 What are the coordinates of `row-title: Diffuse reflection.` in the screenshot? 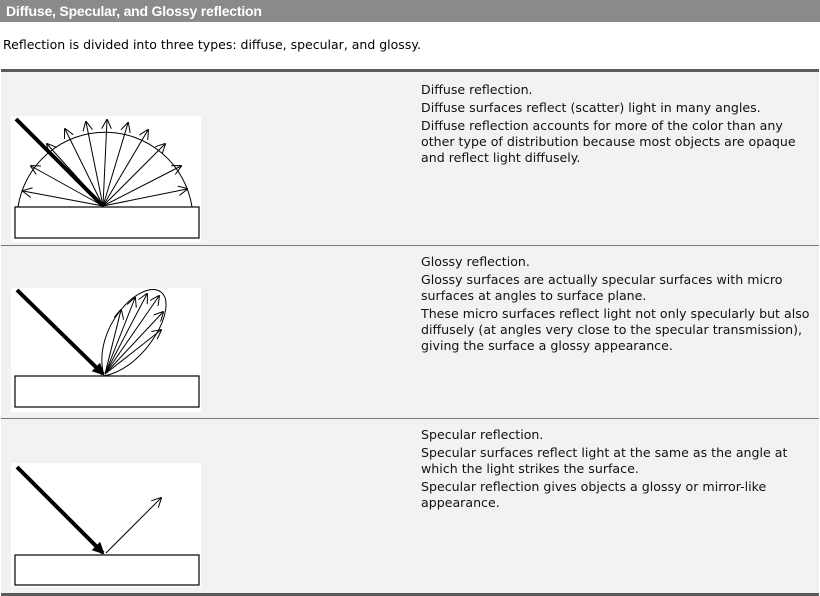 It's located at (477, 89).